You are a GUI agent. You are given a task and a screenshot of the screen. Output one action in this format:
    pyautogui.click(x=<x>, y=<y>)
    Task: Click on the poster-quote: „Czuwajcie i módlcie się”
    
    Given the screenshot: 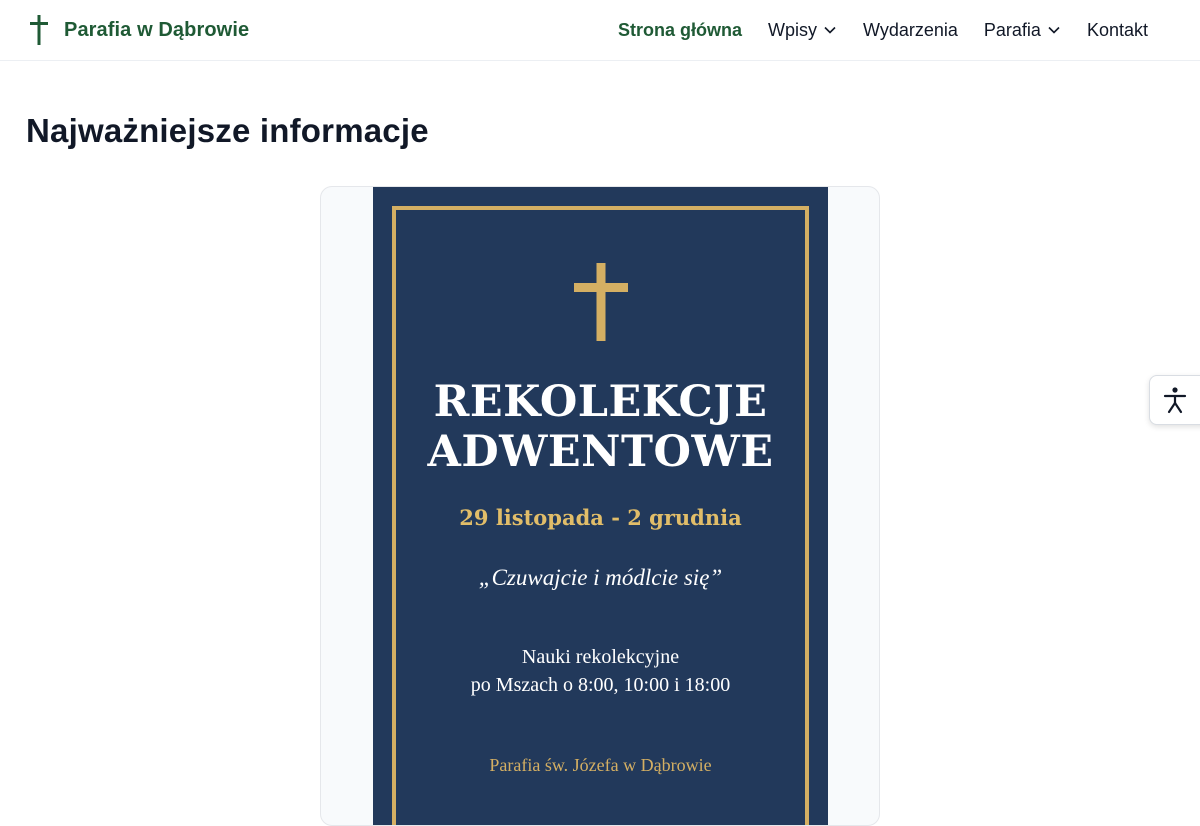 What is the action you would take?
    pyautogui.click(x=600, y=577)
    